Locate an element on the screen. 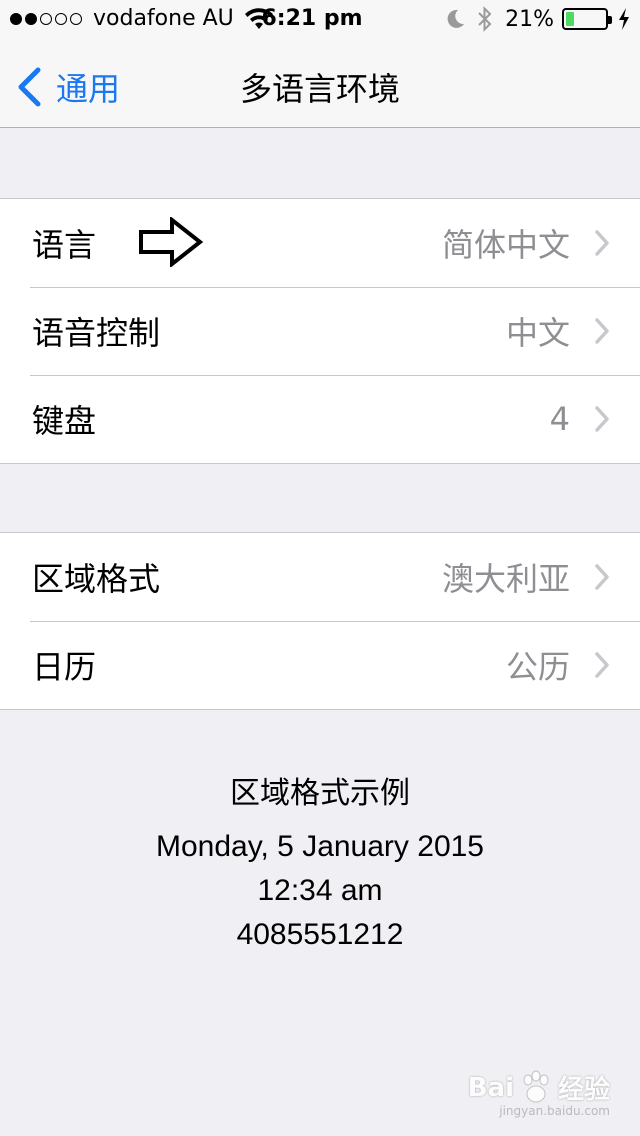  baidu-watermark: Bai 经验 is located at coordinates (539, 1087).